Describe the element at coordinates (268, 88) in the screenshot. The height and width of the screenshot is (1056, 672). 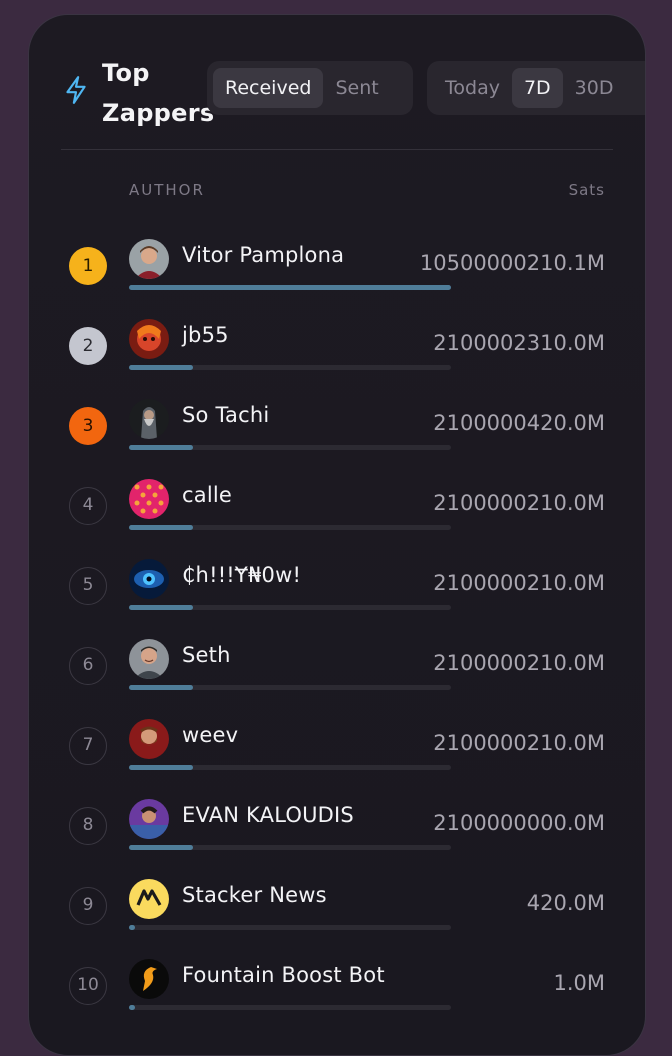
I see `tab-received: Received` at that location.